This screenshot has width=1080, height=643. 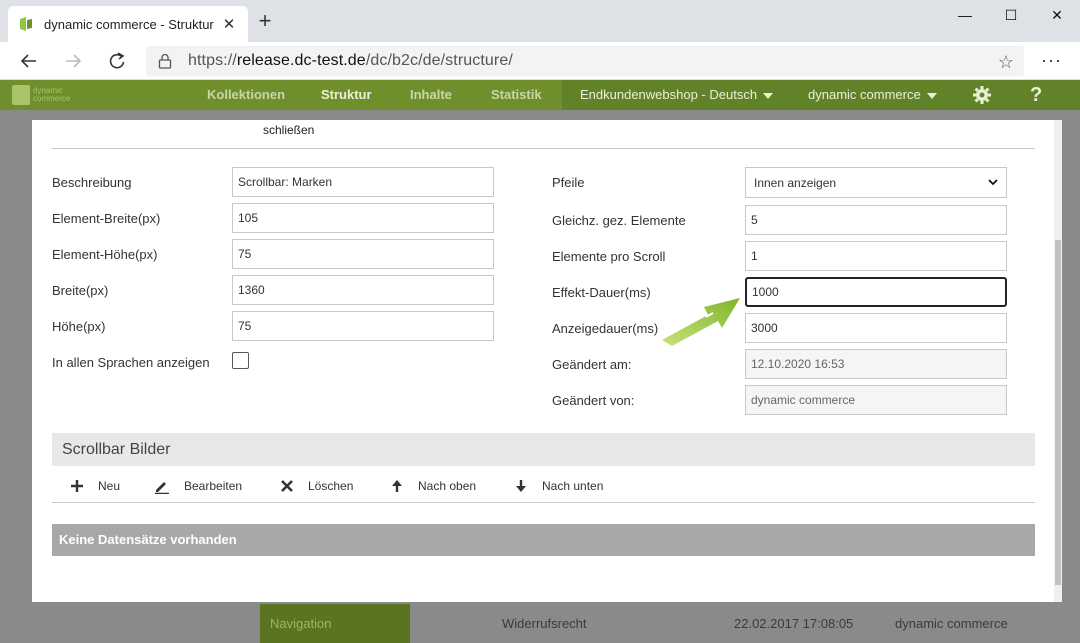 What do you see at coordinates (543, 540) in the screenshot?
I see `empty-records-message: Keine Datensätze vorhanden` at bounding box center [543, 540].